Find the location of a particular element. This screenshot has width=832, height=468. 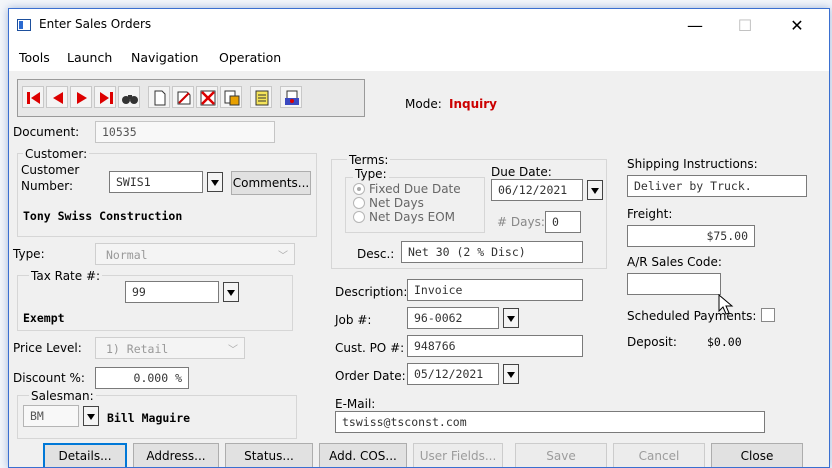

job-label: Job #: is located at coordinates (353, 320).